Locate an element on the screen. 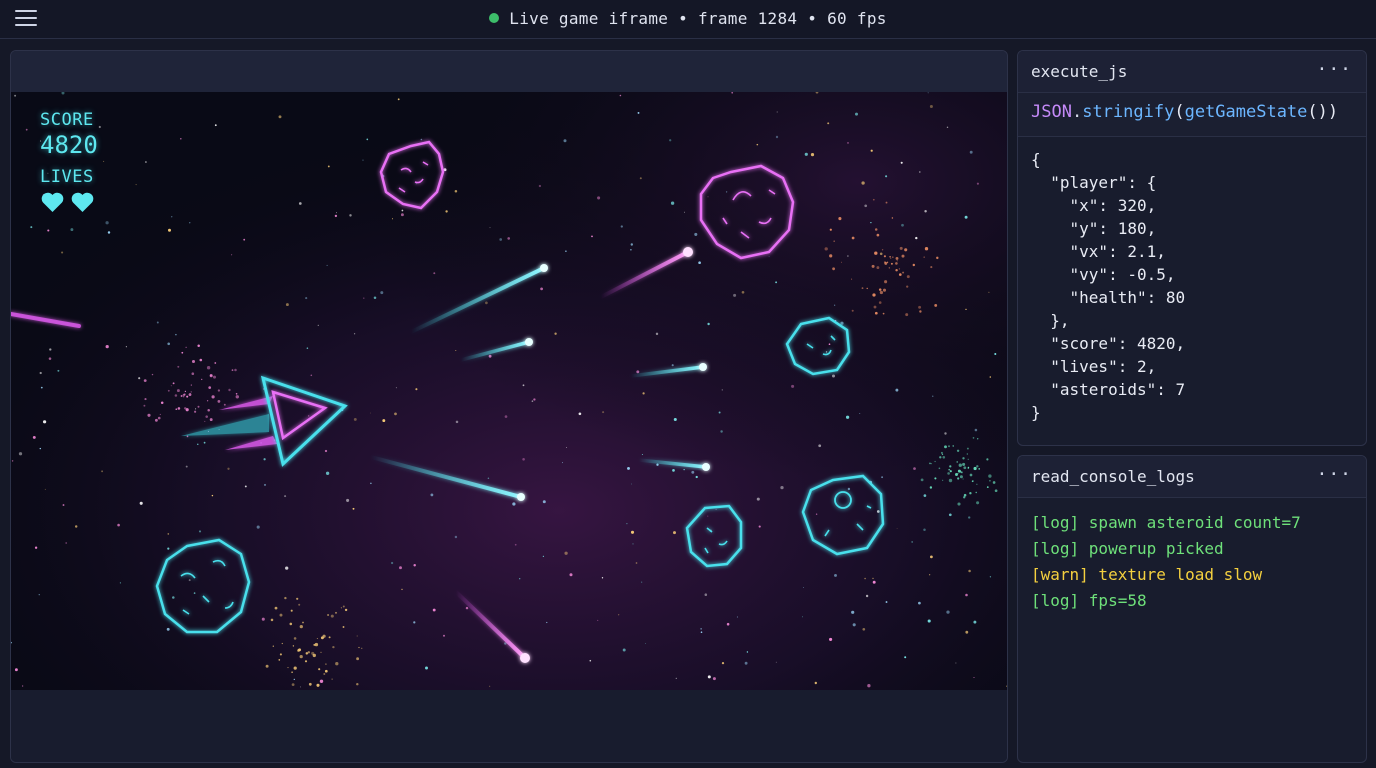 The width and height of the screenshot is (1376, 768). score-label: SCORE is located at coordinates (67, 120).